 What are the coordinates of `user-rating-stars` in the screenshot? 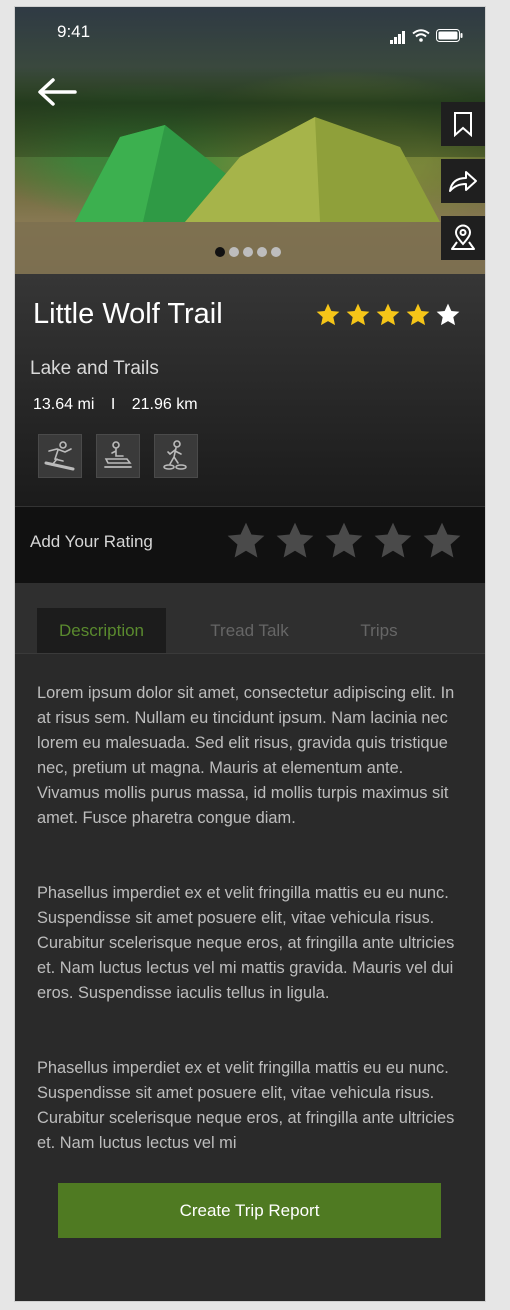 It's located at (344, 541).